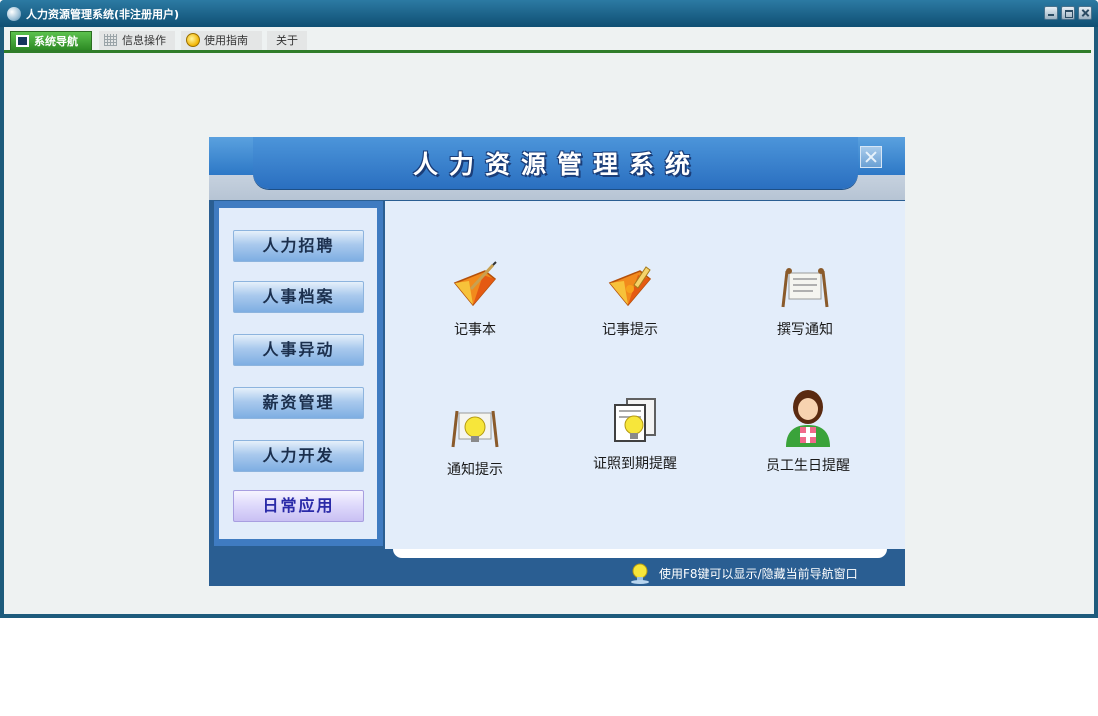 The height and width of the screenshot is (716, 1098). What do you see at coordinates (298, 297) in the screenshot?
I see `sidebar-item-personnel-files: 人事档案` at bounding box center [298, 297].